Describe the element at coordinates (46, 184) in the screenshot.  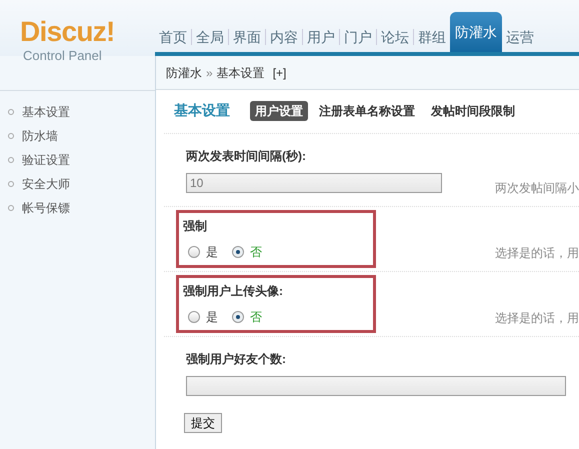
I see `sidebar-item: 安全大师` at that location.